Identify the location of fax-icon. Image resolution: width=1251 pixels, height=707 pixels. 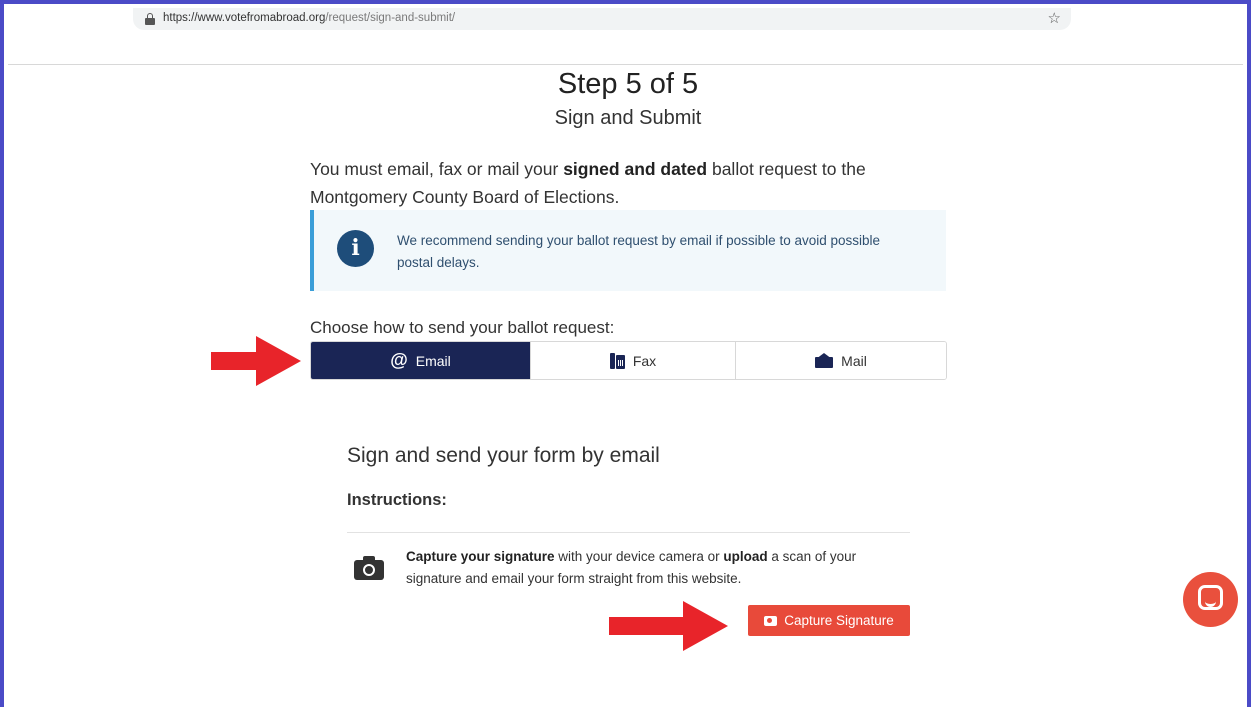
(617, 360).